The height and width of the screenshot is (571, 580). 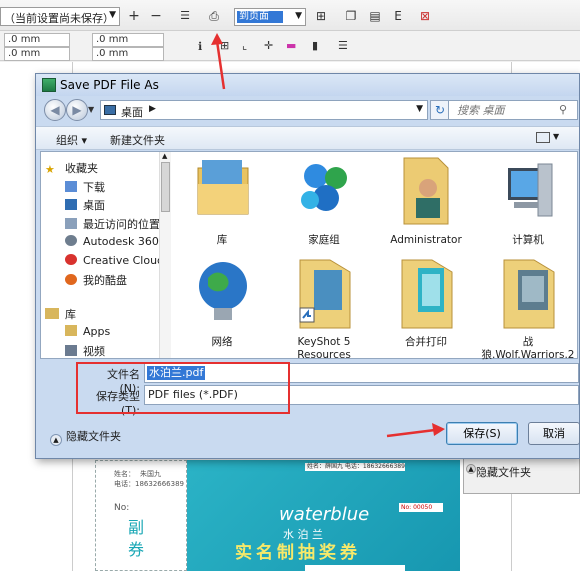 I want to click on file-item-keyshot: KeyShot 5 Resources, so click(x=324, y=307).